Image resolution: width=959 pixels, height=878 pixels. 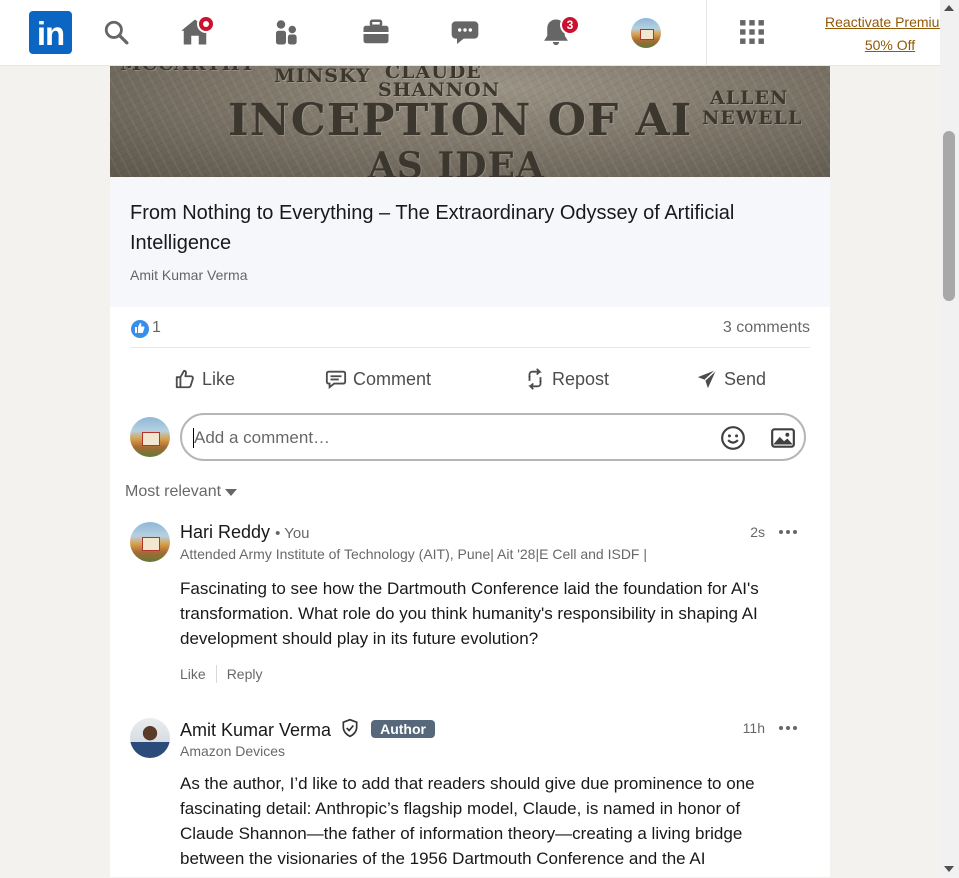 I want to click on page-scrollbar, so click(x=949, y=438).